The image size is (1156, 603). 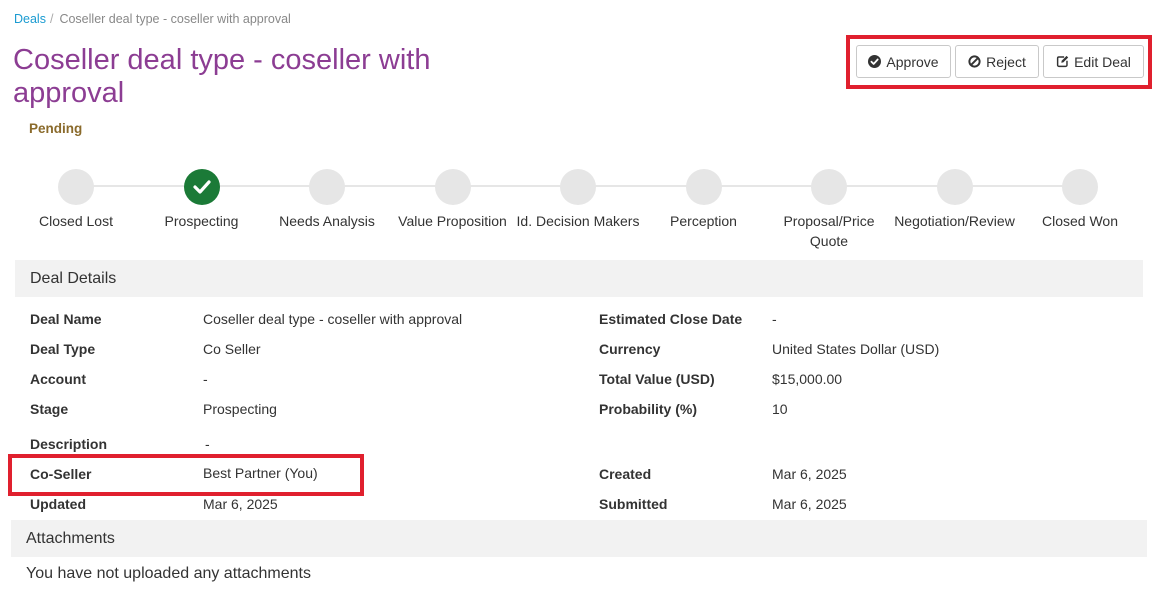 I want to click on approve-button: Approve, so click(x=903, y=61).